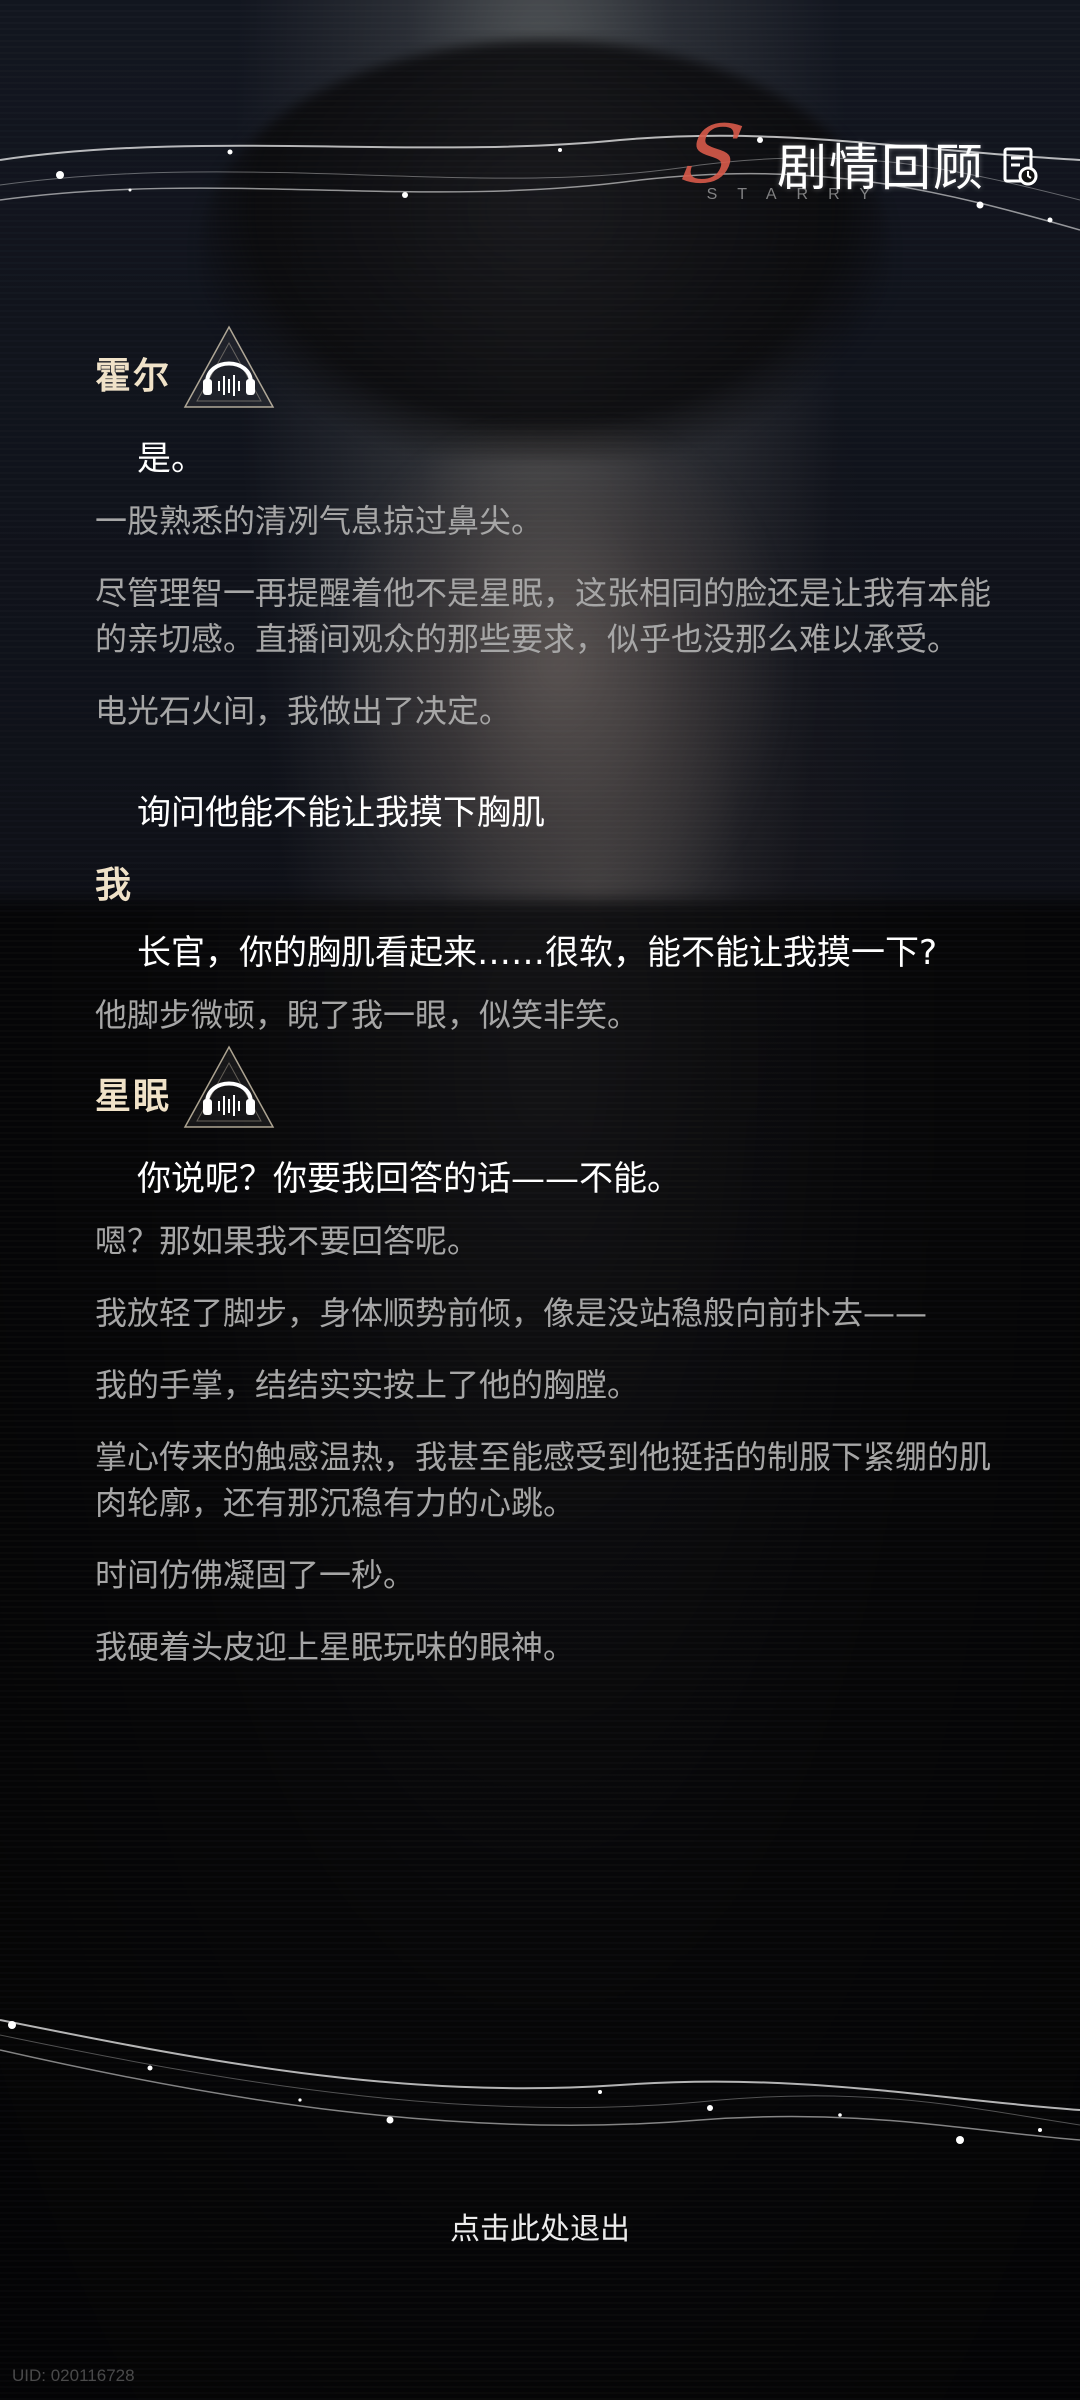  I want to click on speaker-header: 星眠, so click(550, 1093).